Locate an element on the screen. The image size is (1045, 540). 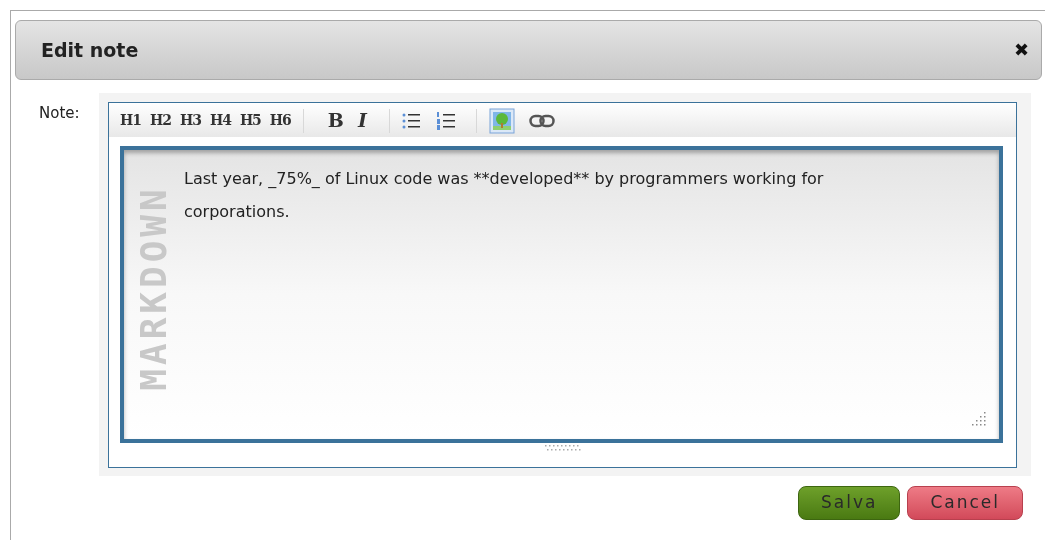
heading-button: H3 is located at coordinates (190, 120).